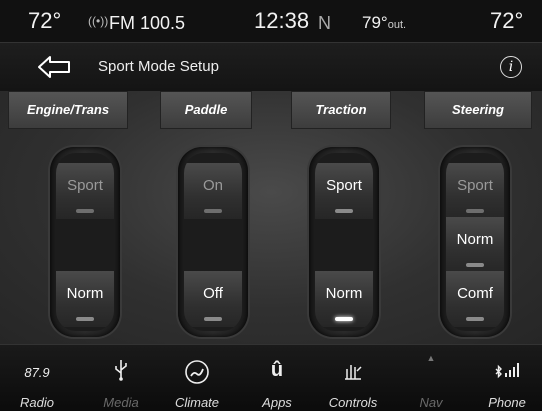  I want to click on tab-traction: Traction, so click(341, 110).